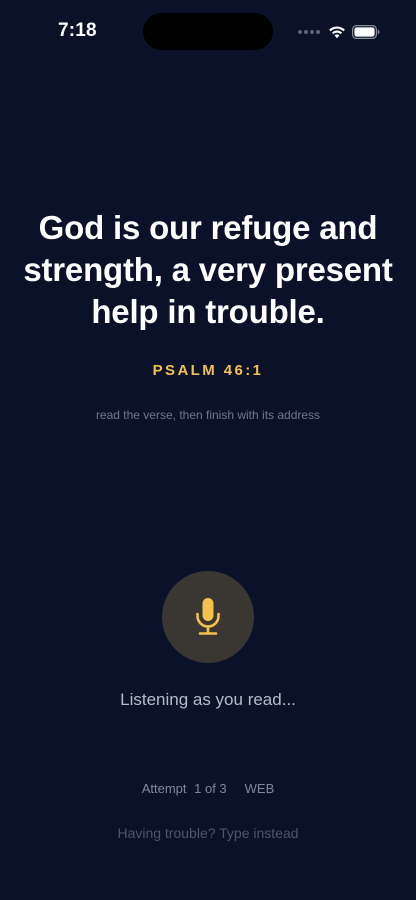  I want to click on attempt-counter: Attempt 1 of 3, so click(184, 788).